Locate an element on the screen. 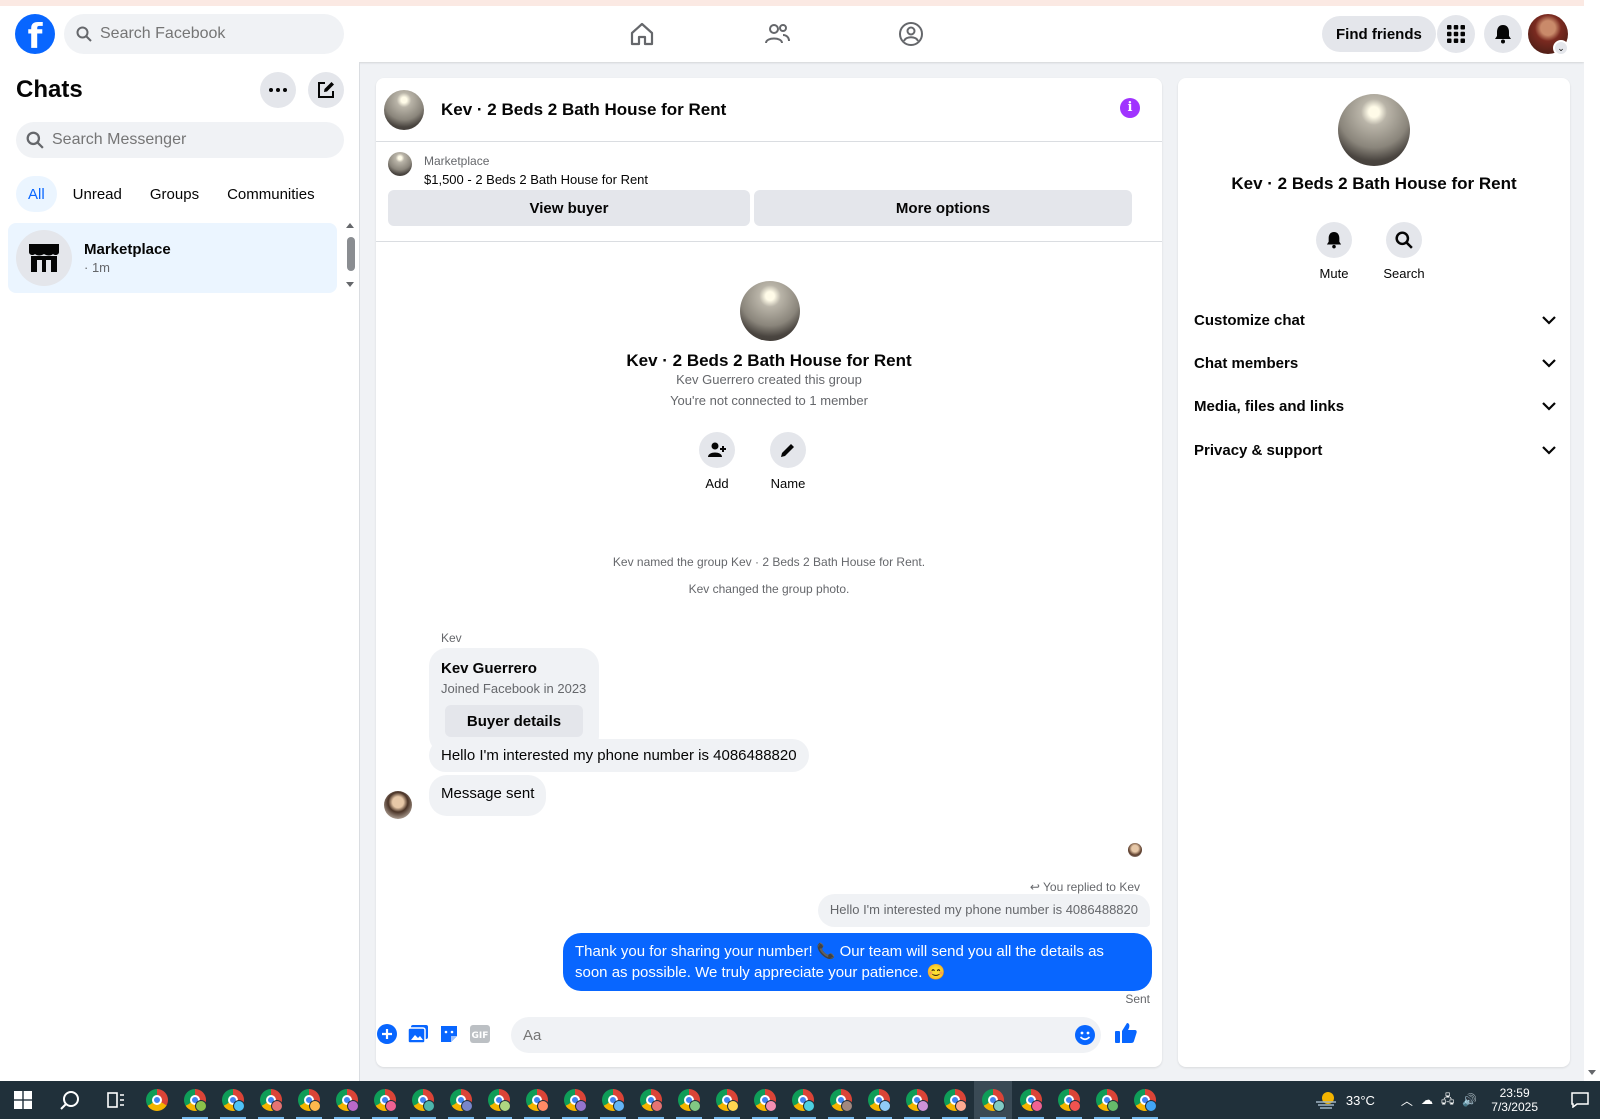  friends-nav-button is located at coordinates (777, 34).